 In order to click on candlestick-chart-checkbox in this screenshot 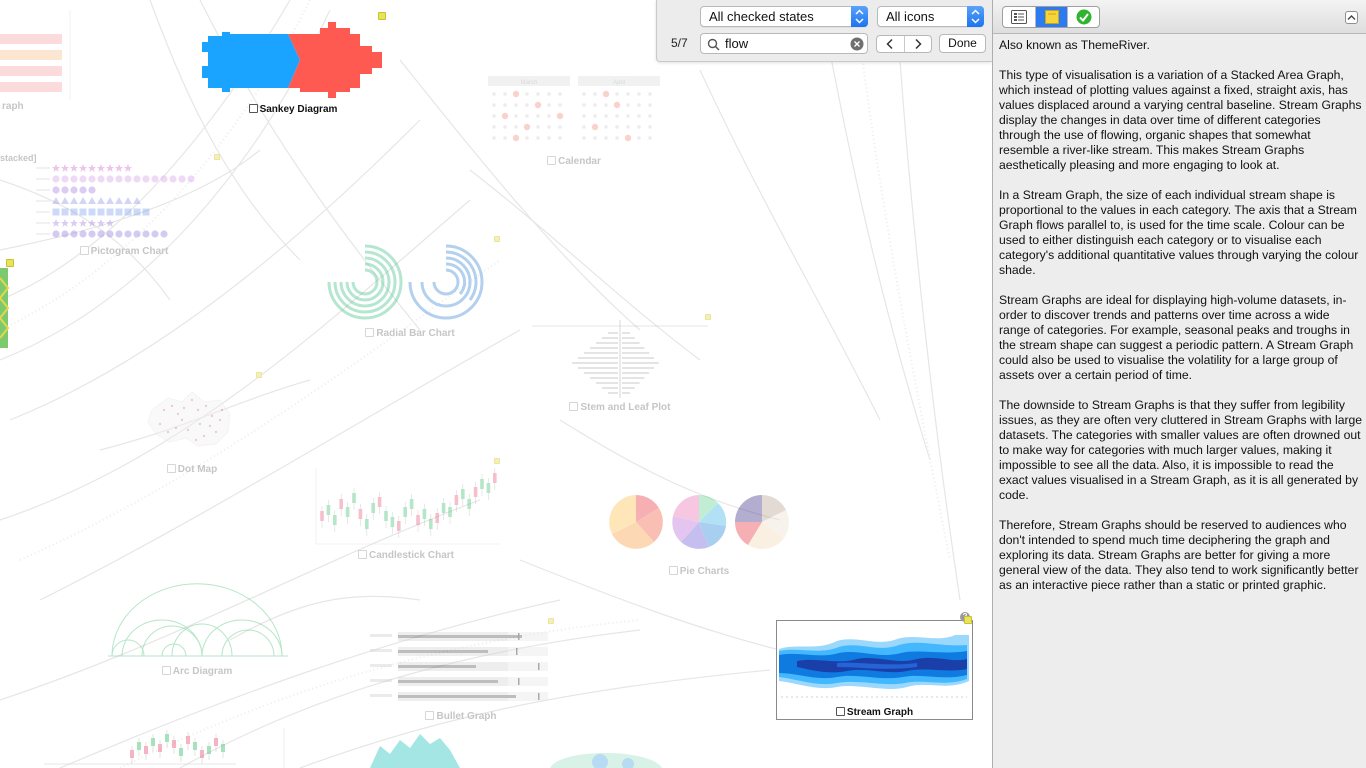, I will do `click(362, 554)`.